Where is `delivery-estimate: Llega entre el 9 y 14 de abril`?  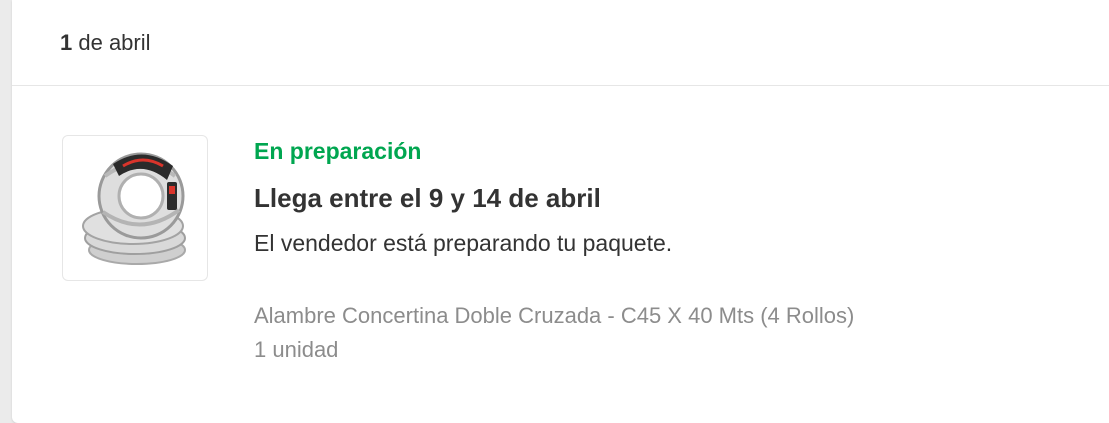 delivery-estimate: Llega entre el 9 y 14 de abril is located at coordinates (554, 198).